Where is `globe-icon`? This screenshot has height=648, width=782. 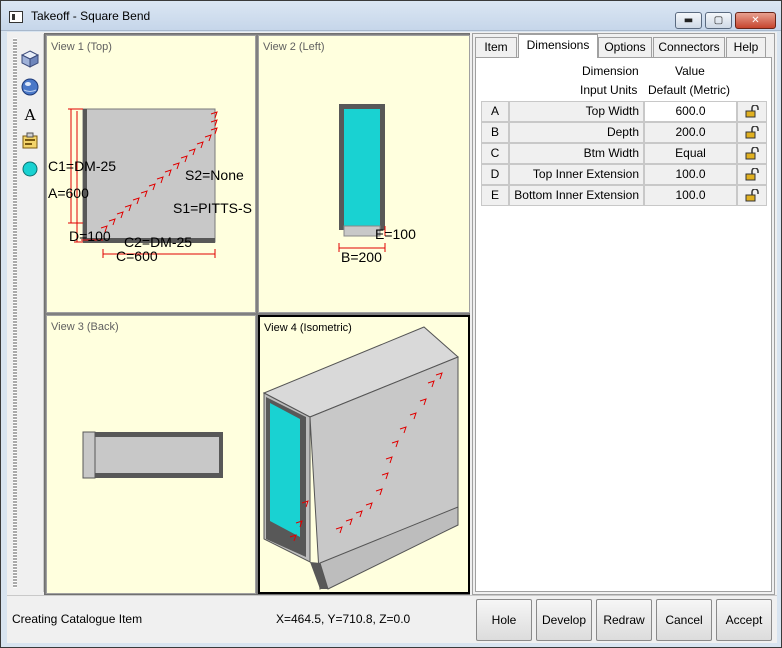
globe-icon is located at coordinates (30, 87).